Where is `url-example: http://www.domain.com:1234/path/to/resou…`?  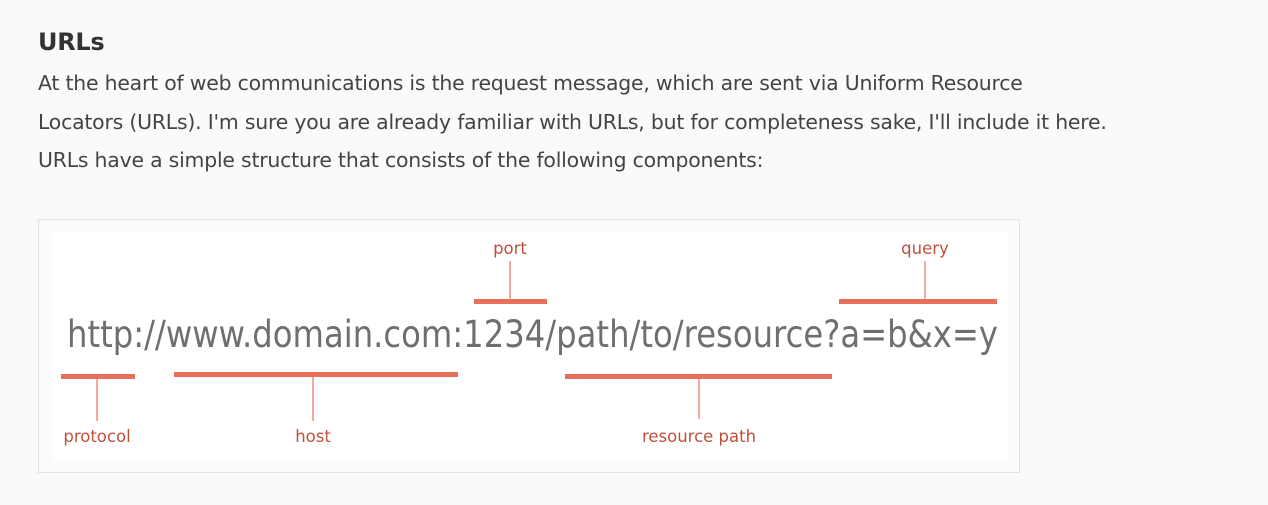
url-example: http://www.domain.com:1234/path/to/resou… is located at coordinates (532, 334).